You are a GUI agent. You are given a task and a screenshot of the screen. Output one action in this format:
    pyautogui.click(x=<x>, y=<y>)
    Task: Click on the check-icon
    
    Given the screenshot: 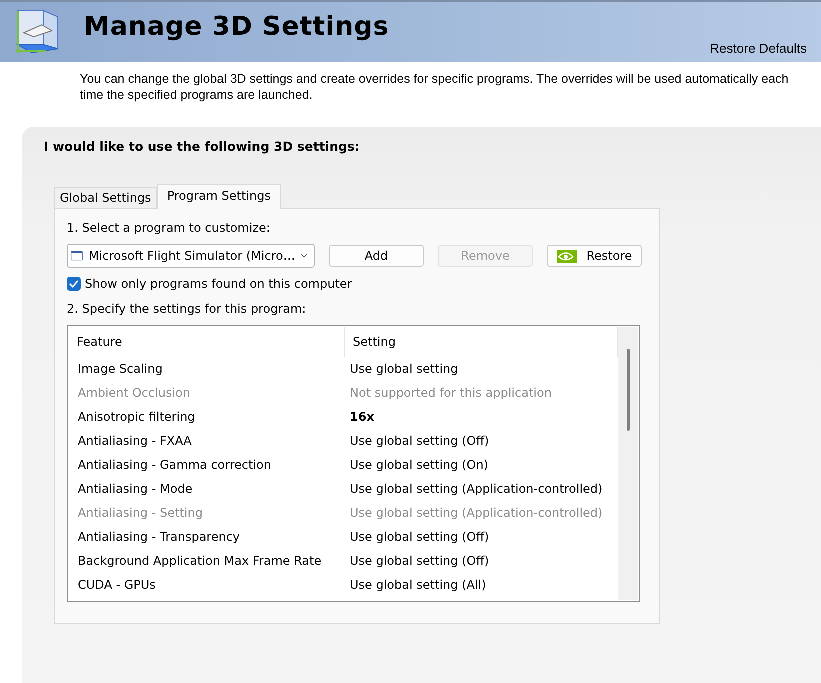 What is the action you would take?
    pyautogui.click(x=74, y=284)
    